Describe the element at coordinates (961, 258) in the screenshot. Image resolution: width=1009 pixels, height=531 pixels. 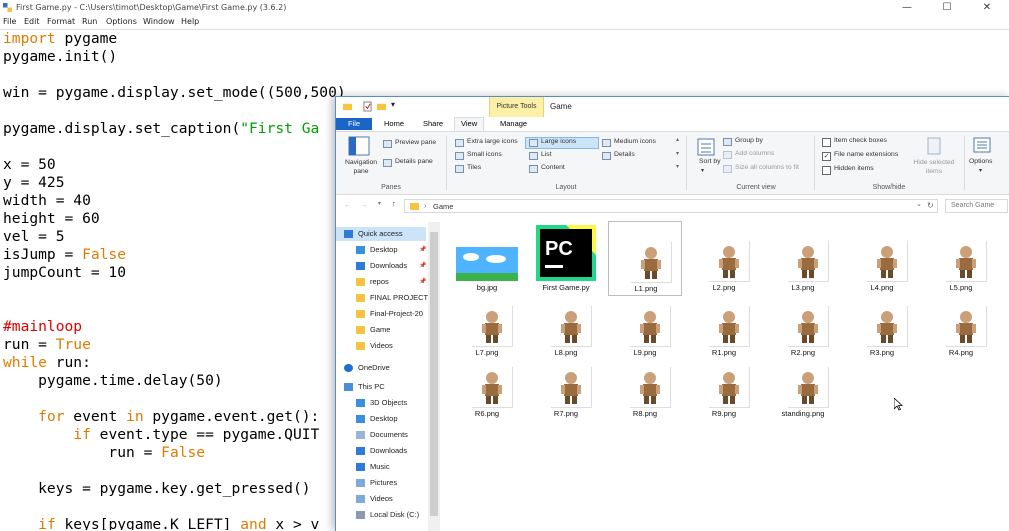
I see `file-item: L5.png` at that location.